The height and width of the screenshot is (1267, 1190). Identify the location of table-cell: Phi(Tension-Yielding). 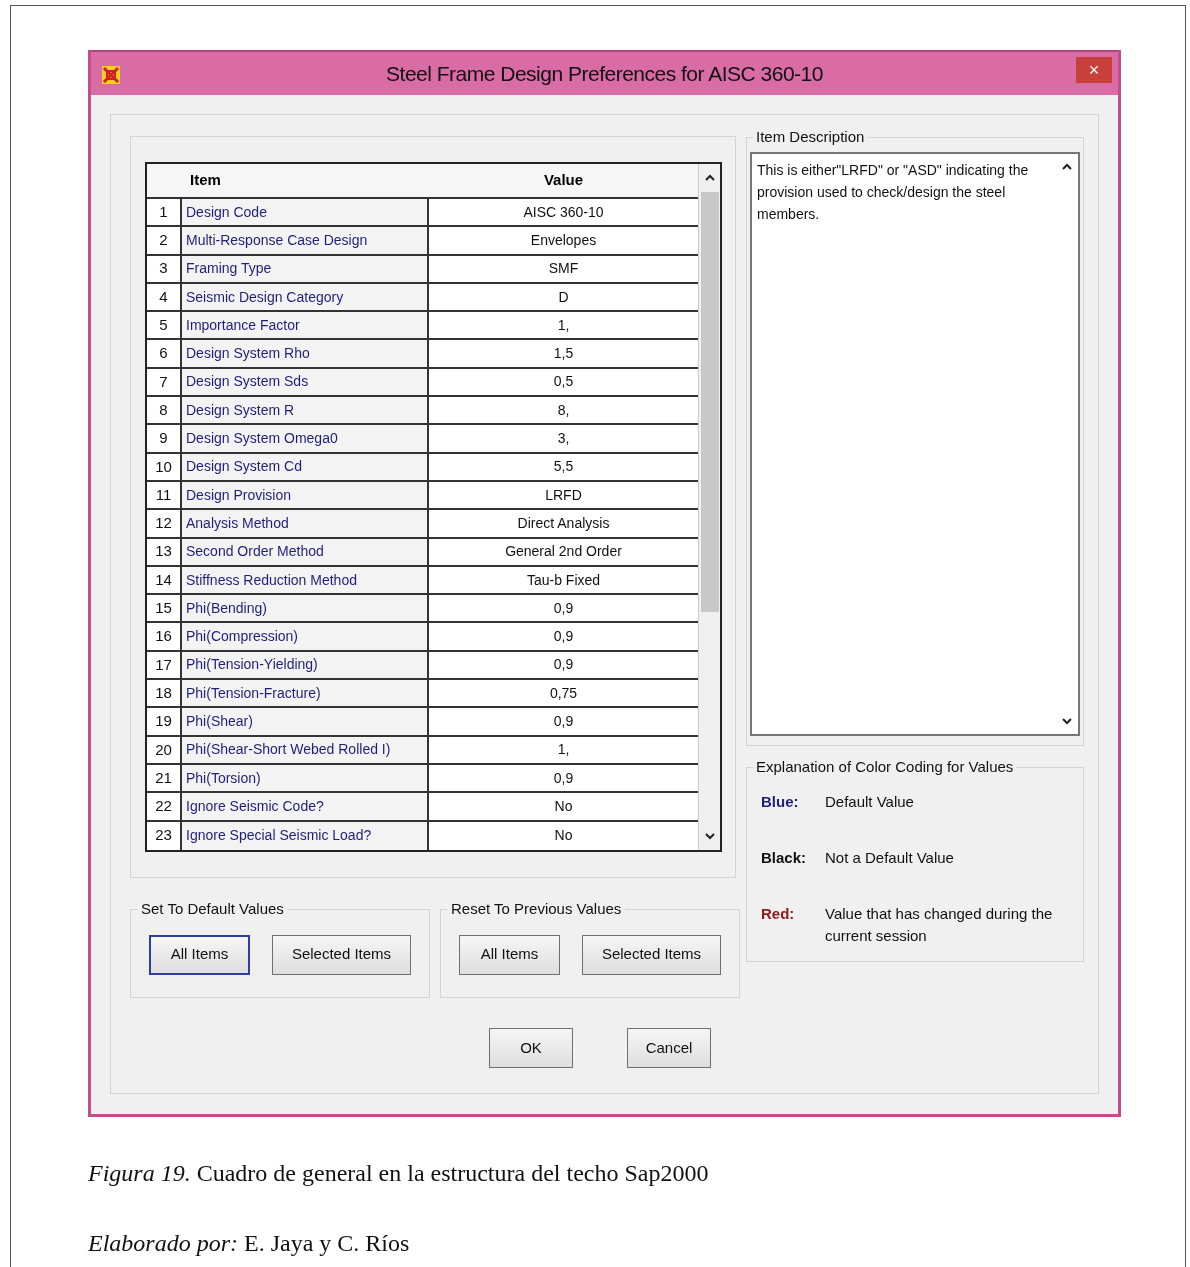
(305, 665).